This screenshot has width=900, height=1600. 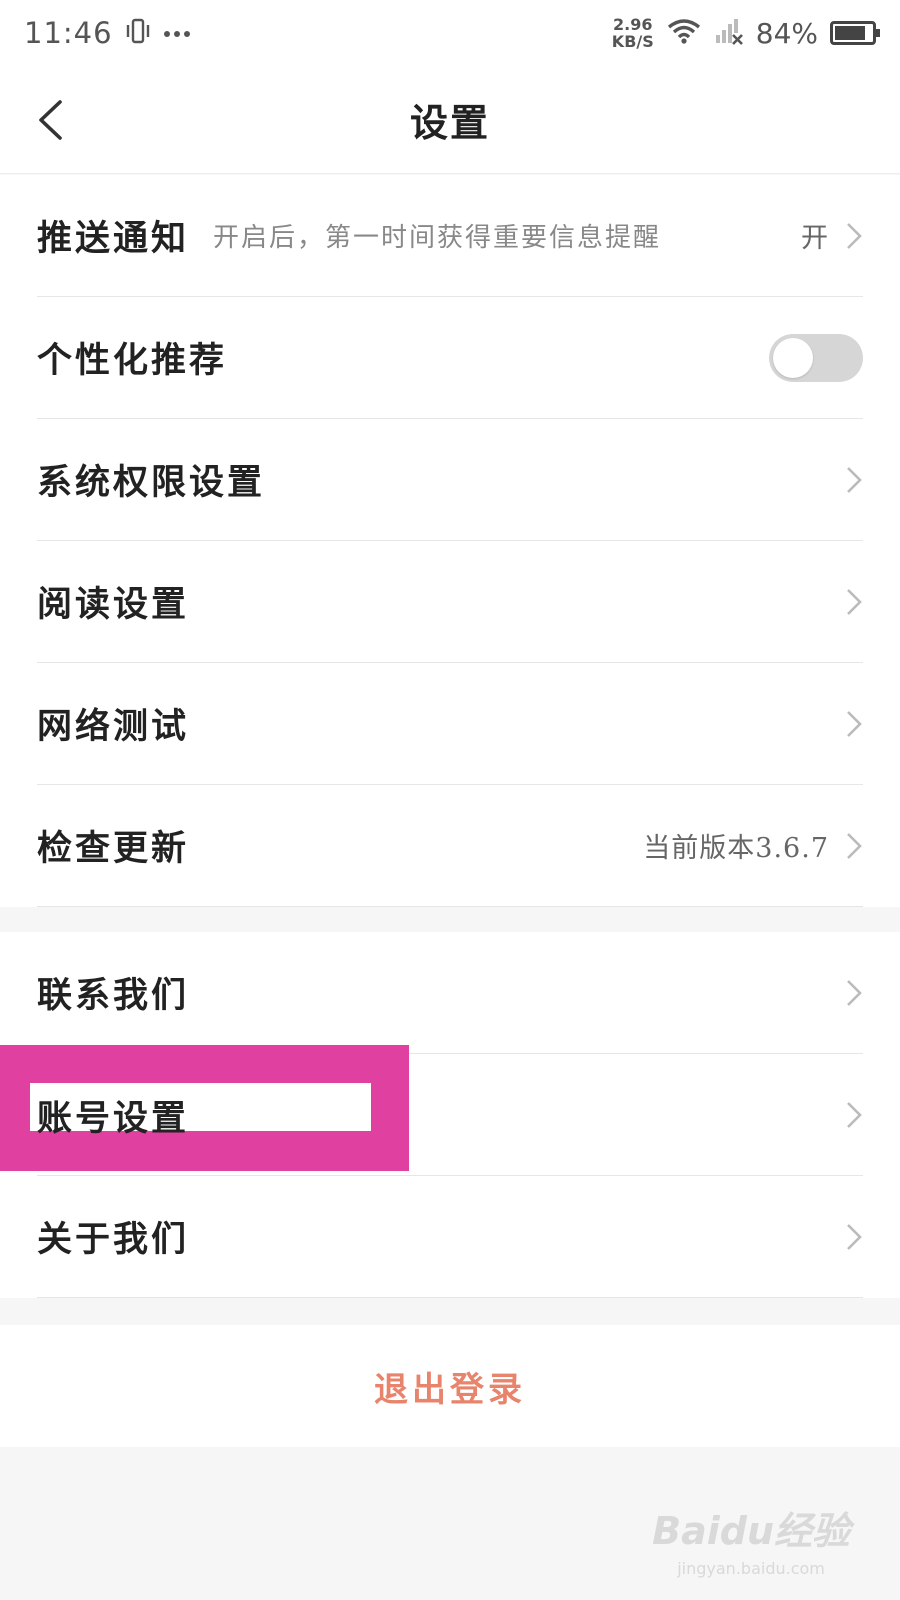 What do you see at coordinates (151, 482) in the screenshot?
I see `setting-label: 系统权限设置` at bounding box center [151, 482].